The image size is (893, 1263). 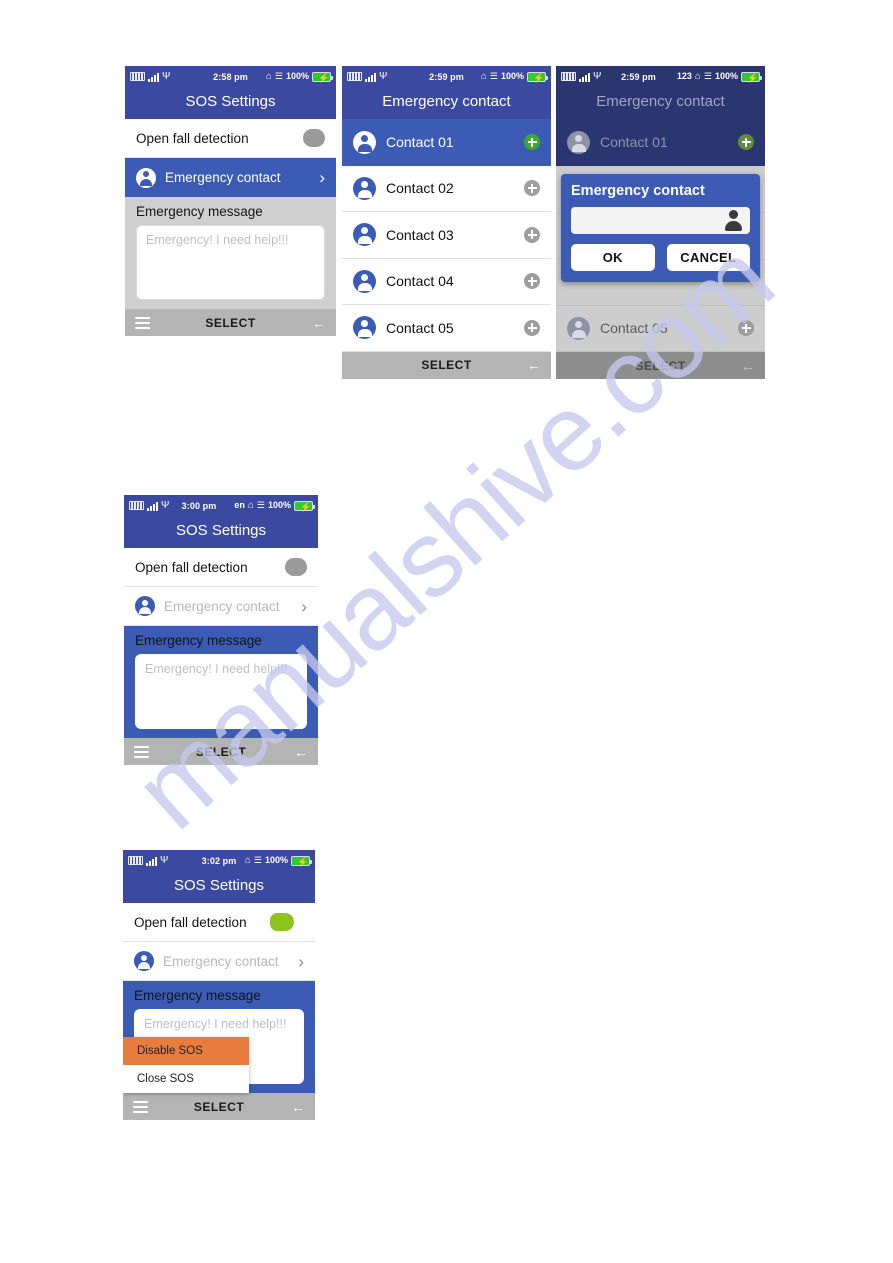 I want to click on contact-list-item: Contact 02, so click(x=446, y=188).